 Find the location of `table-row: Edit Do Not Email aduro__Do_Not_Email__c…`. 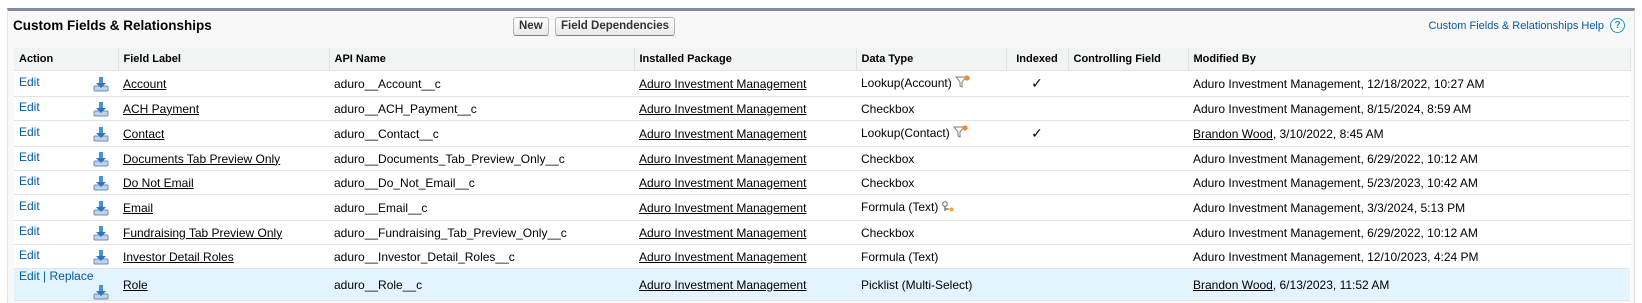

table-row: Edit Do Not Email aduro__Do_Not_Email__c… is located at coordinates (822, 182).